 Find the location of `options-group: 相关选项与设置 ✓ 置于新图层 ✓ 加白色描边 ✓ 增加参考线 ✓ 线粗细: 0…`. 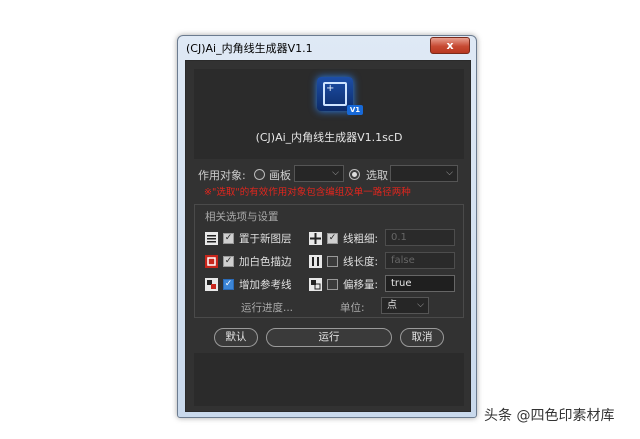

options-group: 相关选项与设置 ✓ 置于新图层 ✓ 加白色描边 ✓ 增加参考线 ✓ 线粗细: 0… is located at coordinates (329, 261).